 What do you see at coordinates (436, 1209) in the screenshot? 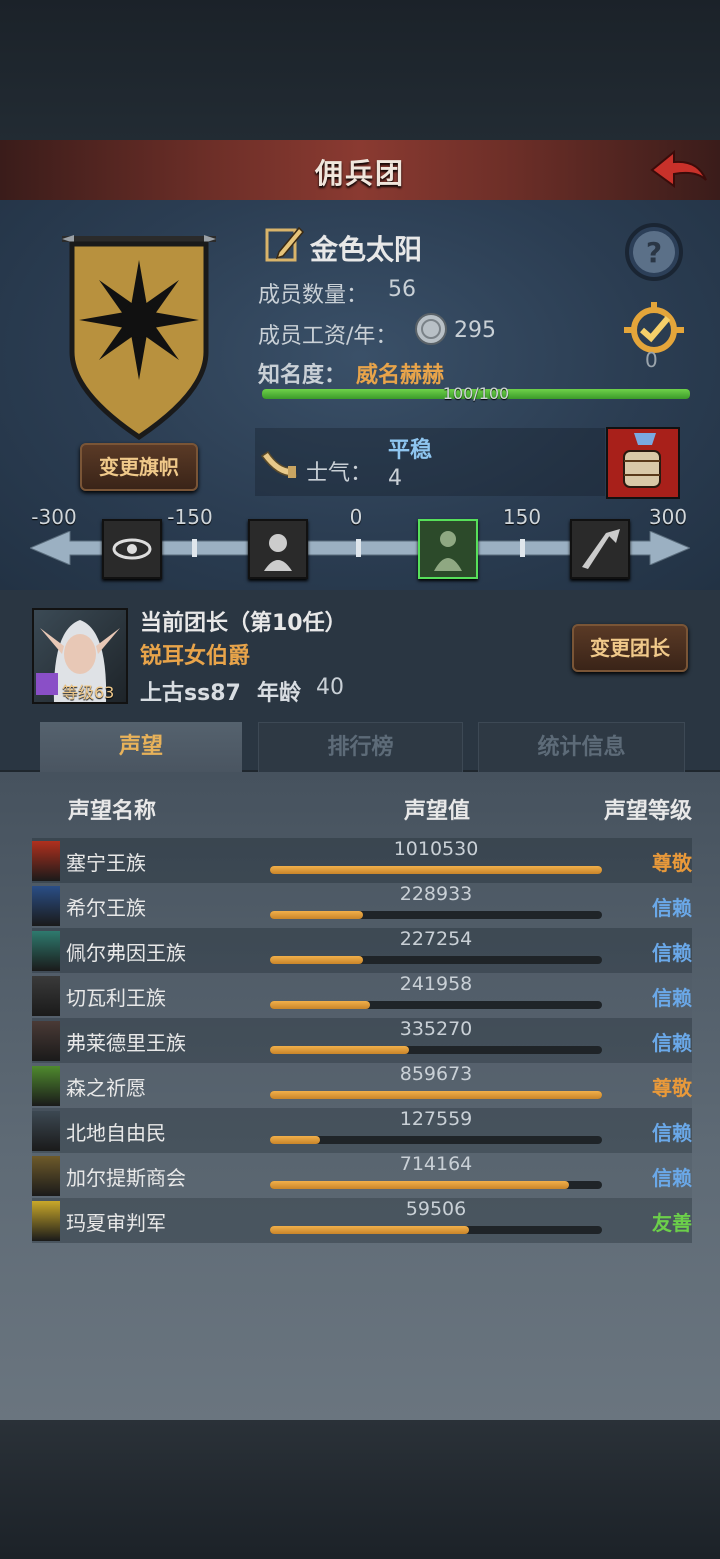
I see `faction-value: 59506` at bounding box center [436, 1209].